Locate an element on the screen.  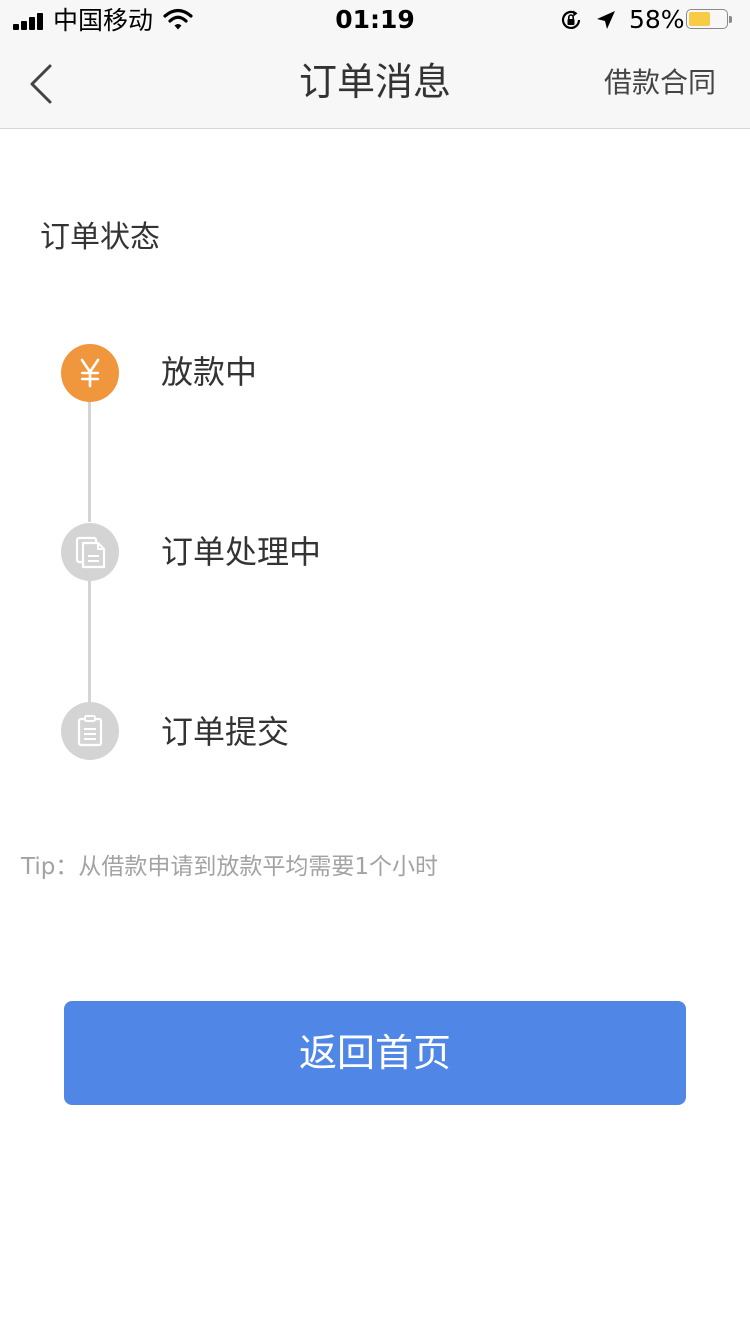
step-processing-label: 订单处理中 is located at coordinates (241, 552).